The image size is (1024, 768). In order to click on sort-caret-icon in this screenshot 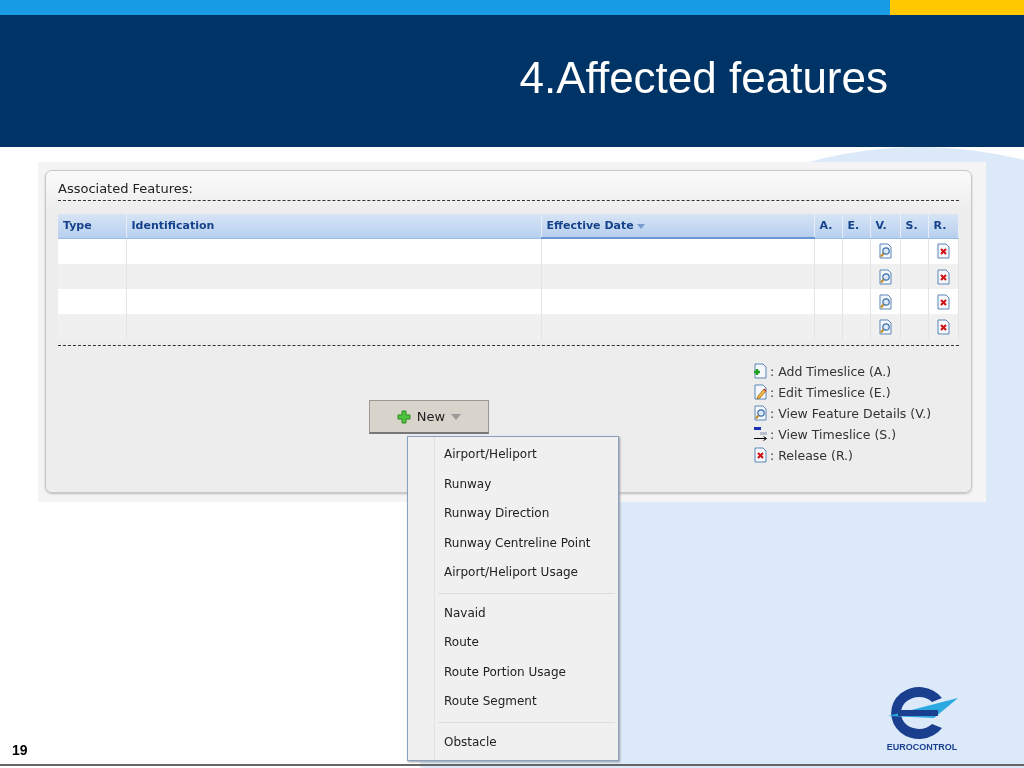, I will do `click(640, 226)`.